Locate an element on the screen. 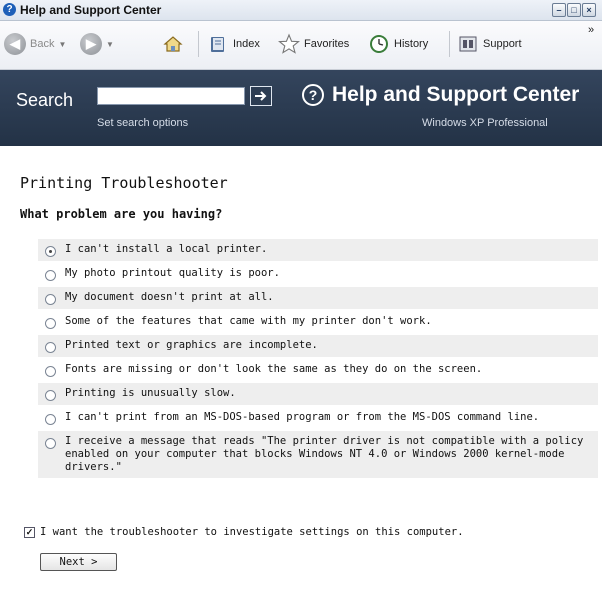 The height and width of the screenshot is (614, 602). option-label: Printed text or graphics are incomplete. is located at coordinates (191, 345).